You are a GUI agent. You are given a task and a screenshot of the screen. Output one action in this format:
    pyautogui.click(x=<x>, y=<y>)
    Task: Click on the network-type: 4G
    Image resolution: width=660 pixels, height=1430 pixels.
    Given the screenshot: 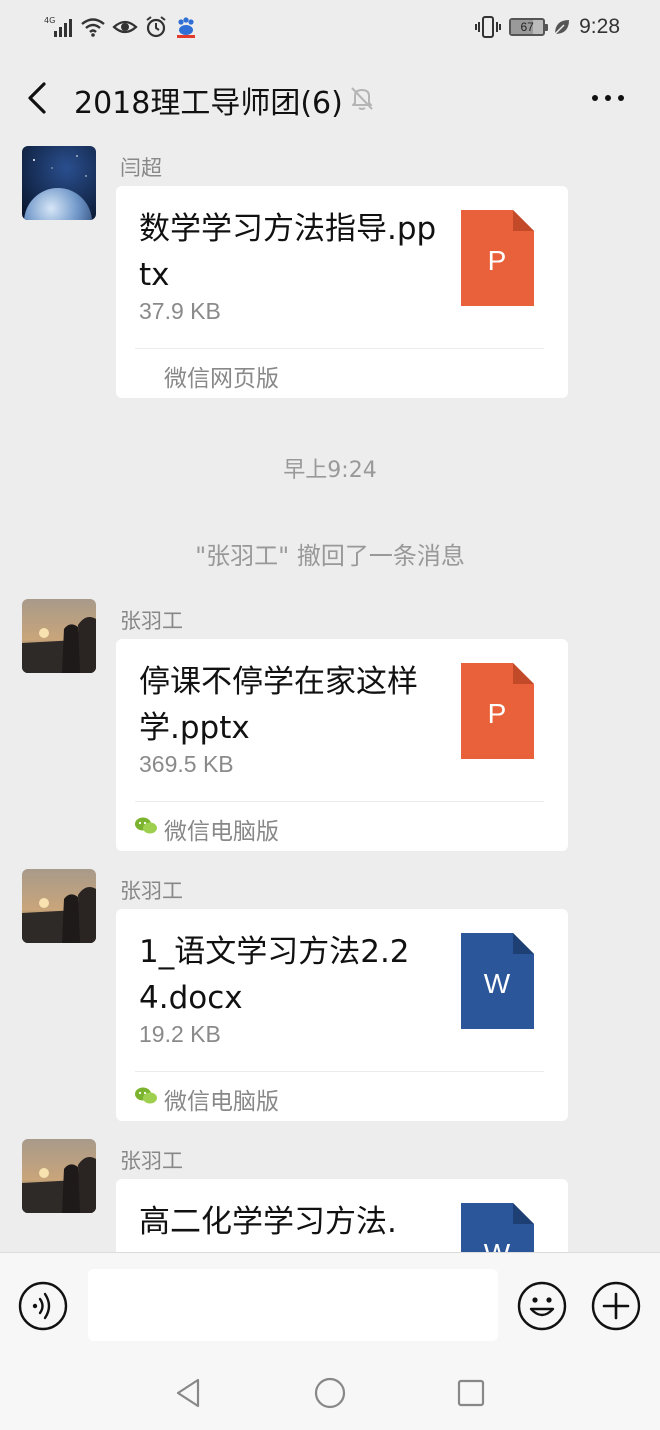 What is the action you would take?
    pyautogui.click(x=49, y=20)
    